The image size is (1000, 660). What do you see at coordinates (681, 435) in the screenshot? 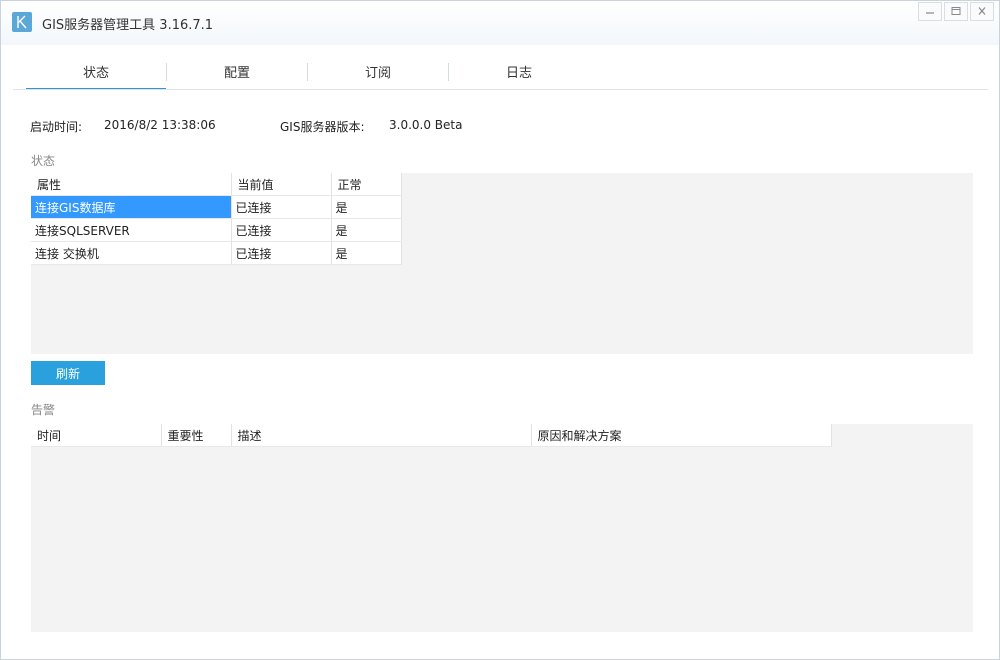
I see `column-header-cause-solution: 原因和解决方案` at bounding box center [681, 435].